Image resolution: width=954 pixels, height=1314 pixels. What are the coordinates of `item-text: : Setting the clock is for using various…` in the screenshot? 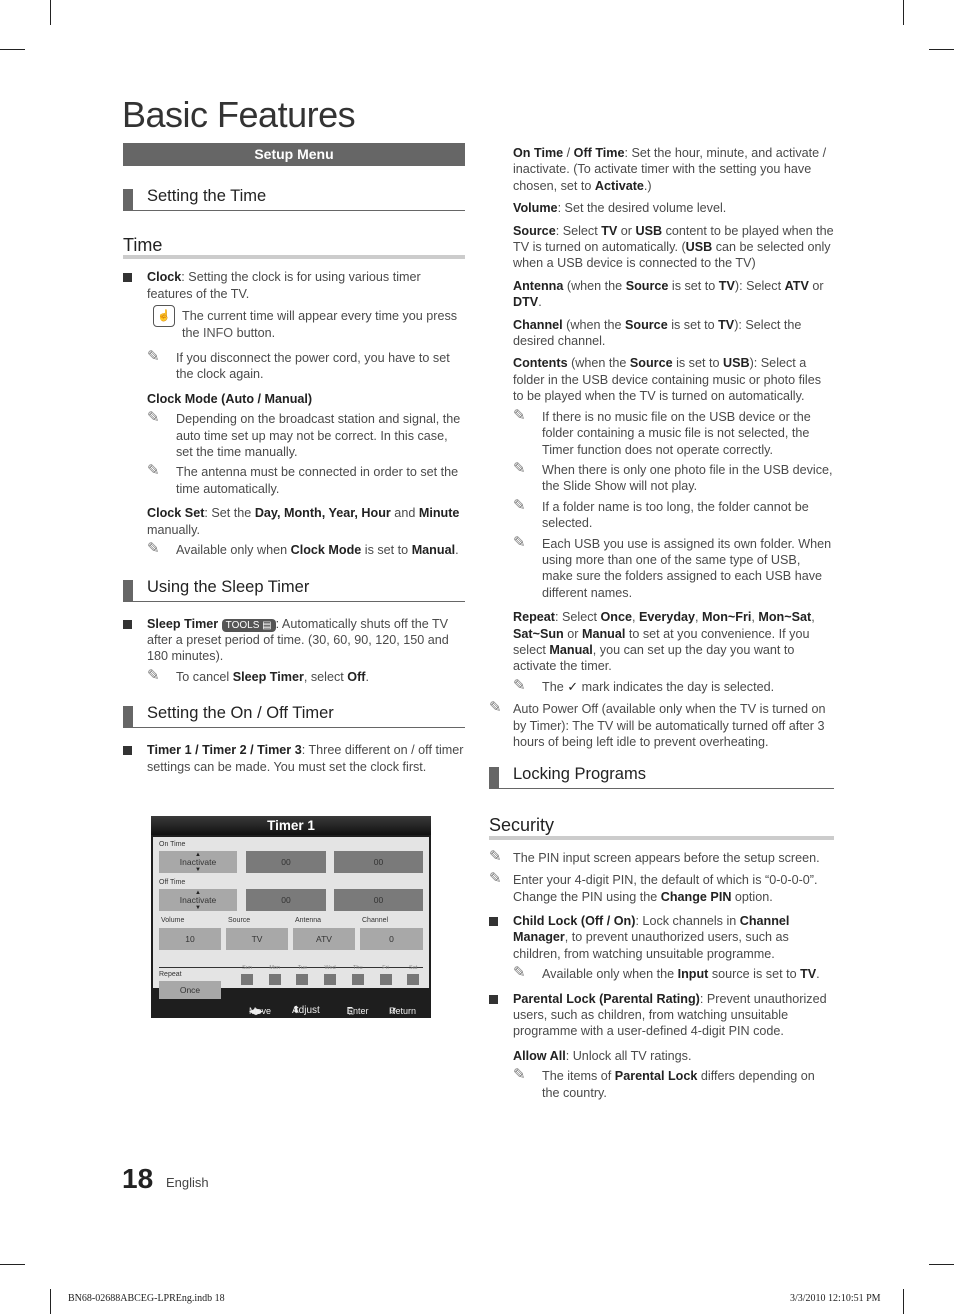 It's located at (284, 285).